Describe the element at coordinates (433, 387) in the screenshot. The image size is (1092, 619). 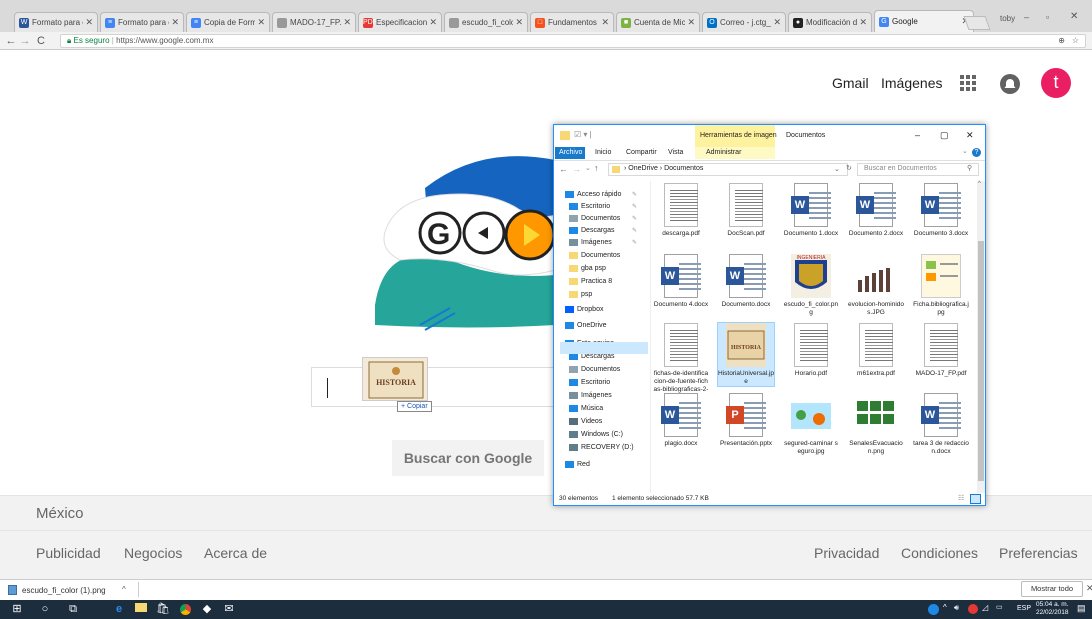
I see `search-input` at that location.